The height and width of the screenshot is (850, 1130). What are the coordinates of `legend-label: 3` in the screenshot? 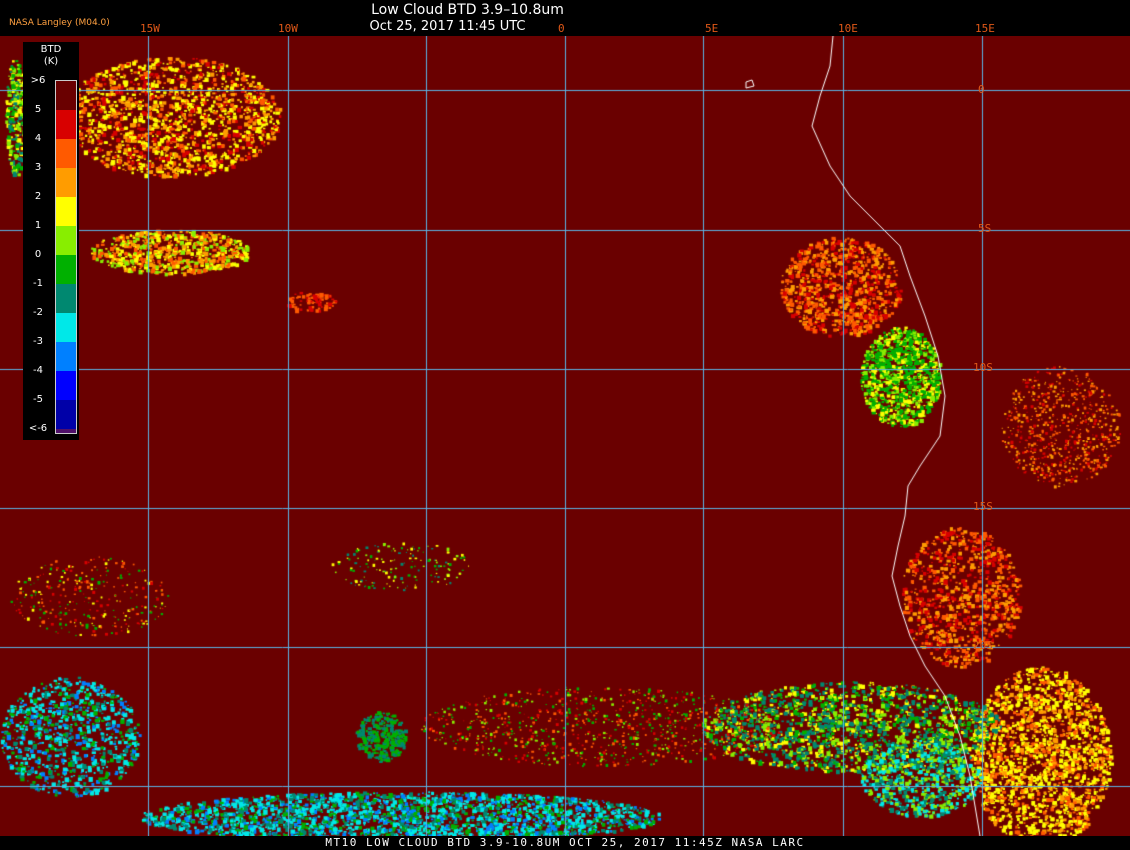 It's located at (38, 167).